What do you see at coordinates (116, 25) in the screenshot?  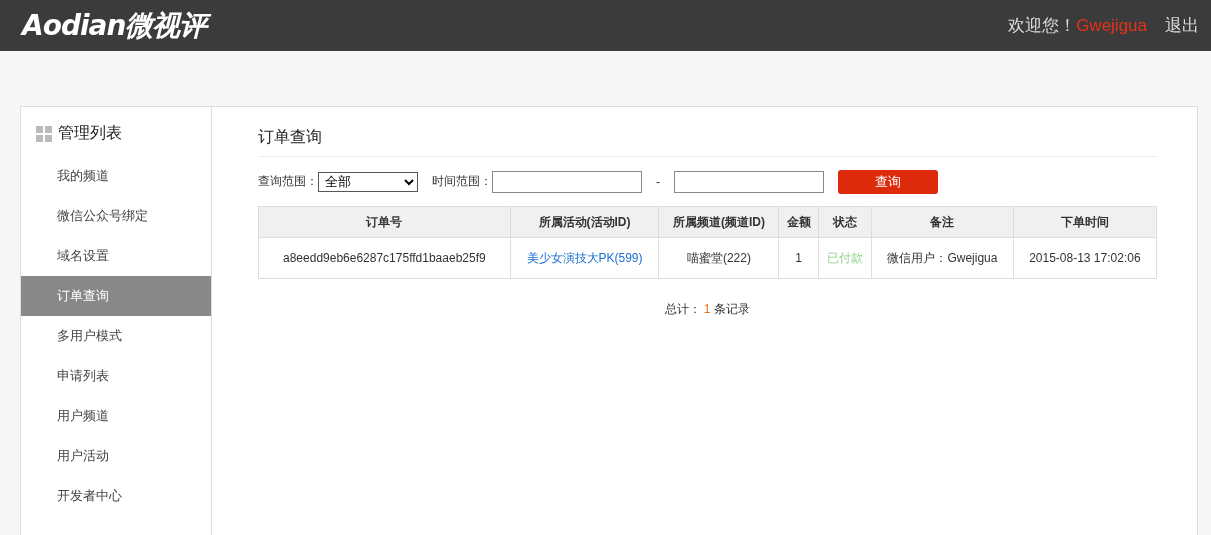 I see `logo: Aodian微视评` at bounding box center [116, 25].